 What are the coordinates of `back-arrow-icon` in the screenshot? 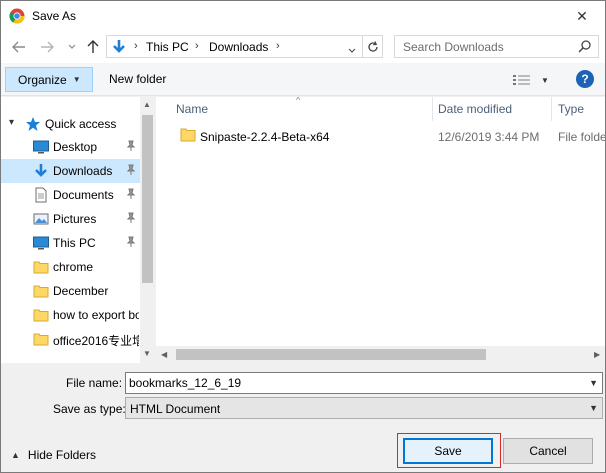 It's located at (18, 47).